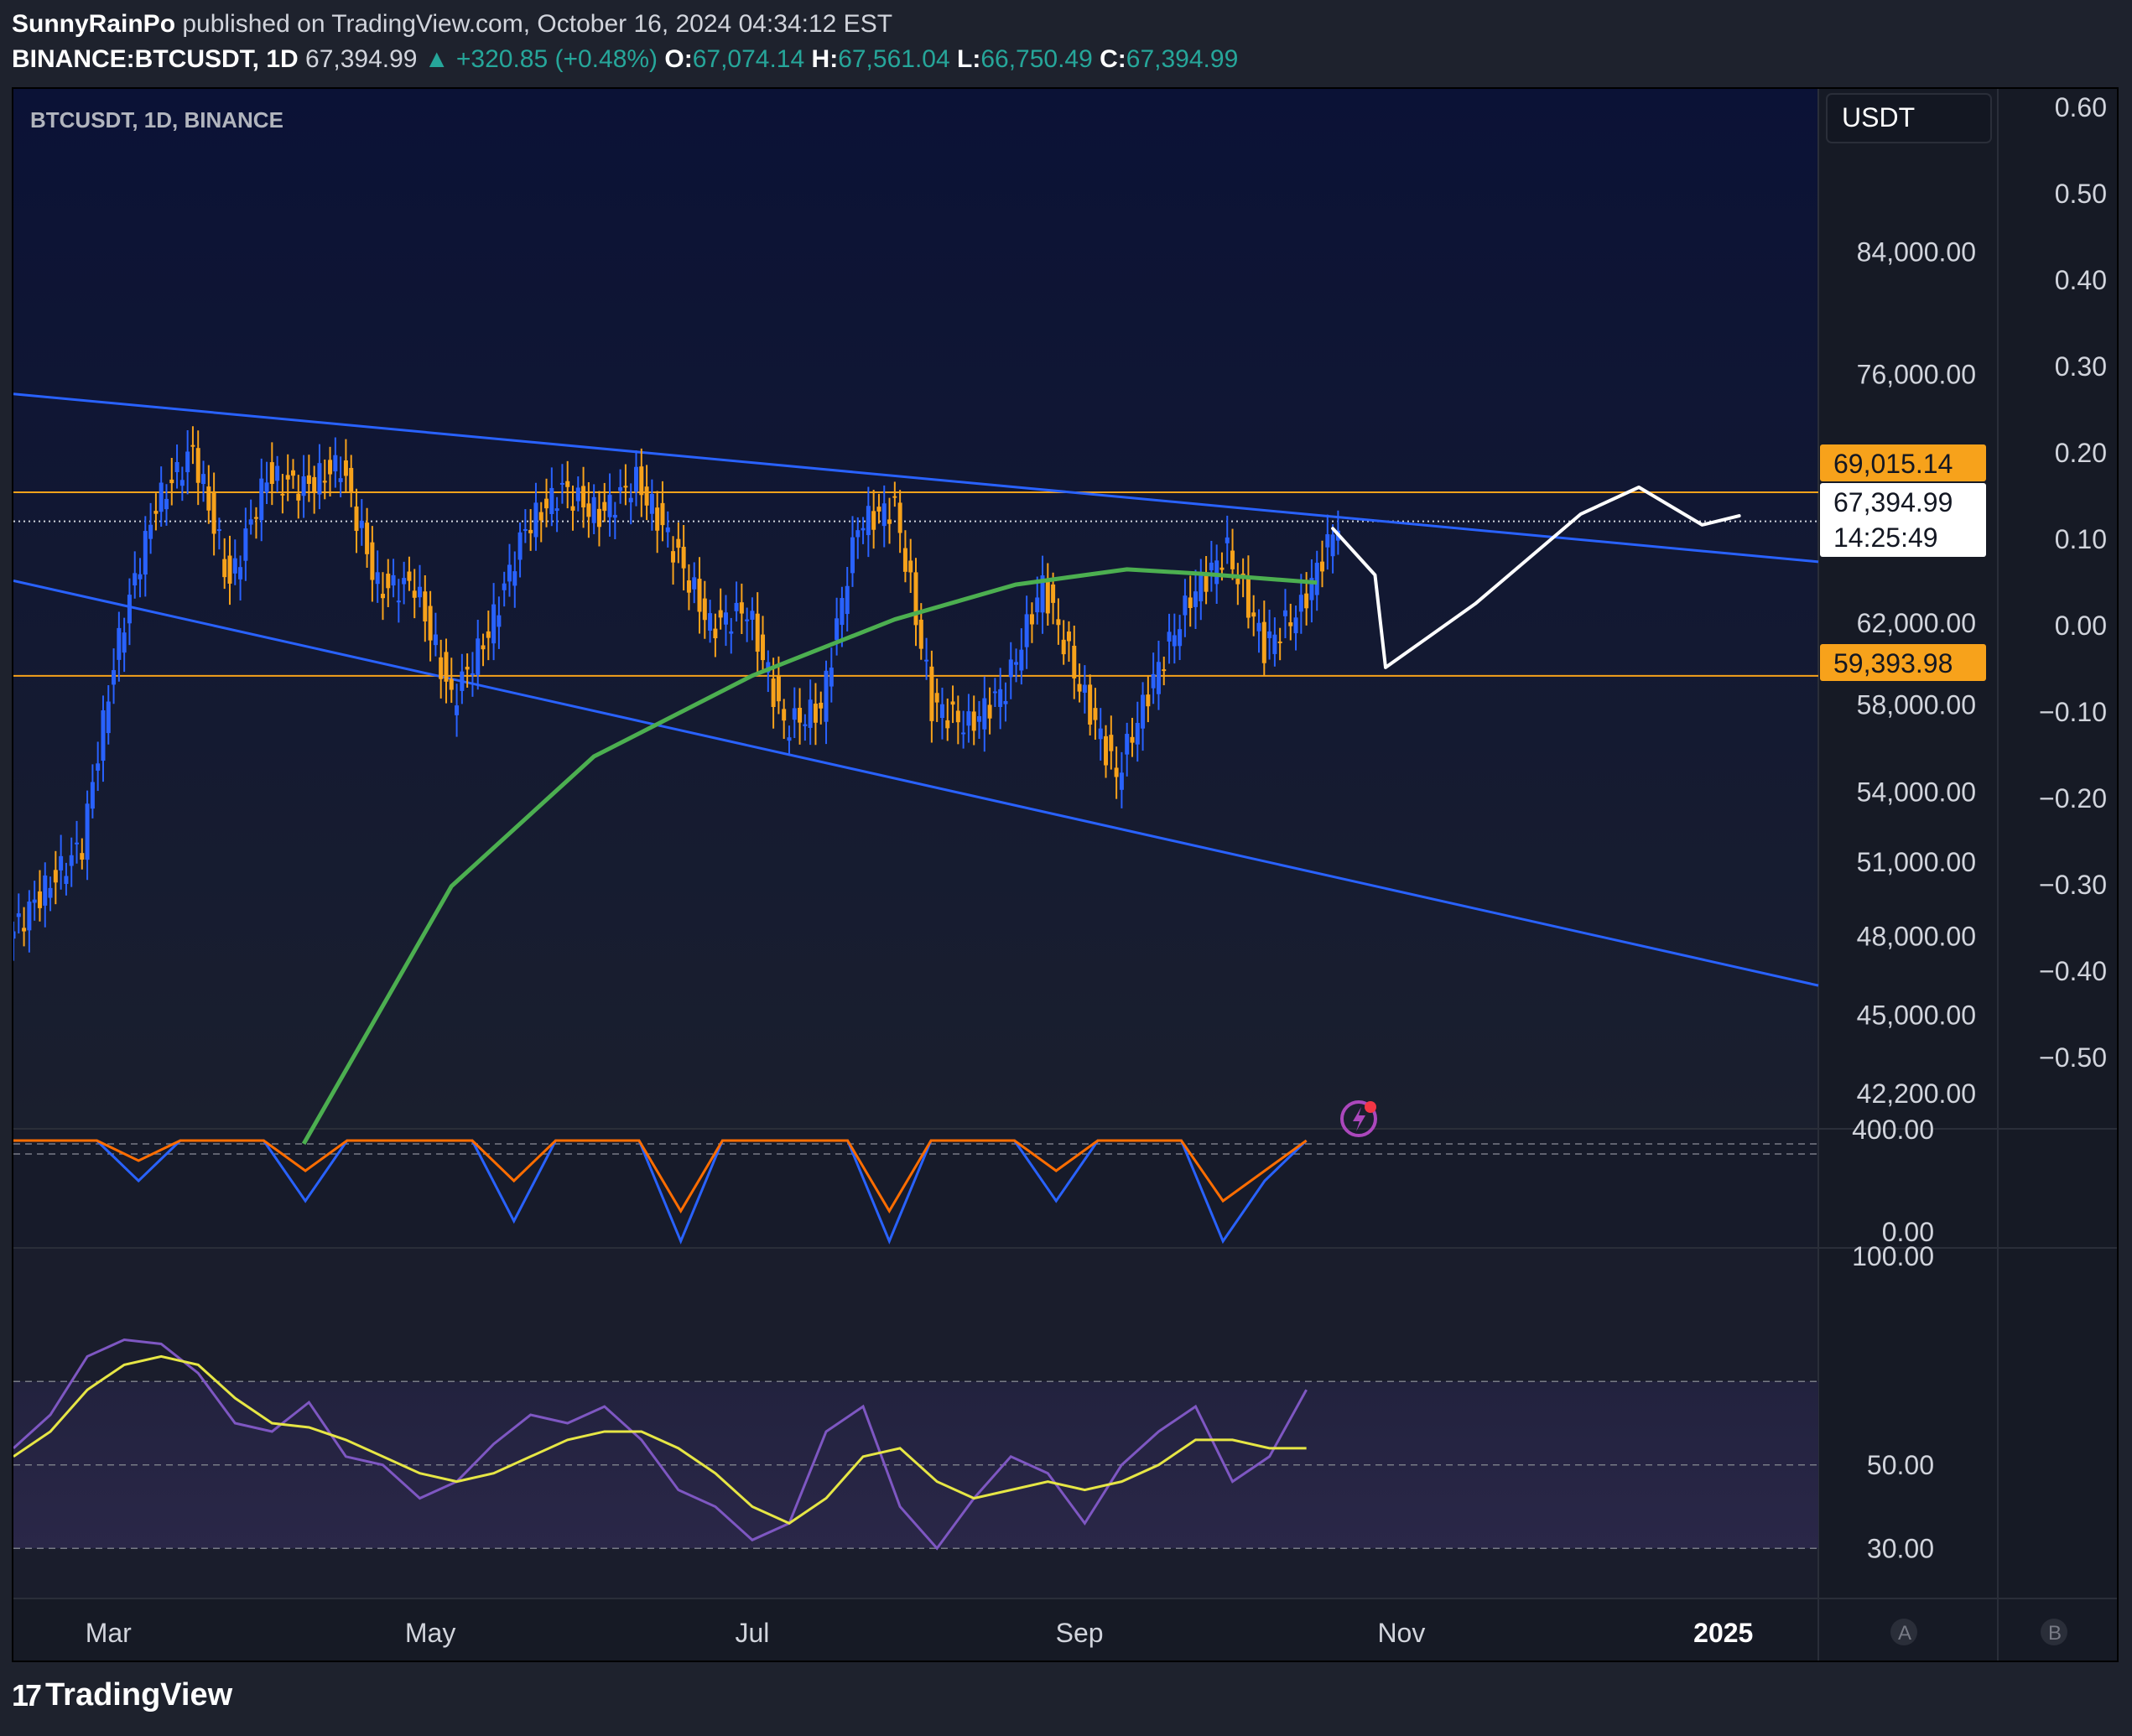 The image size is (2132, 1736). Describe the element at coordinates (1903, 462) in the screenshot. I see `resistance-price-tag: 69,015.14` at that location.